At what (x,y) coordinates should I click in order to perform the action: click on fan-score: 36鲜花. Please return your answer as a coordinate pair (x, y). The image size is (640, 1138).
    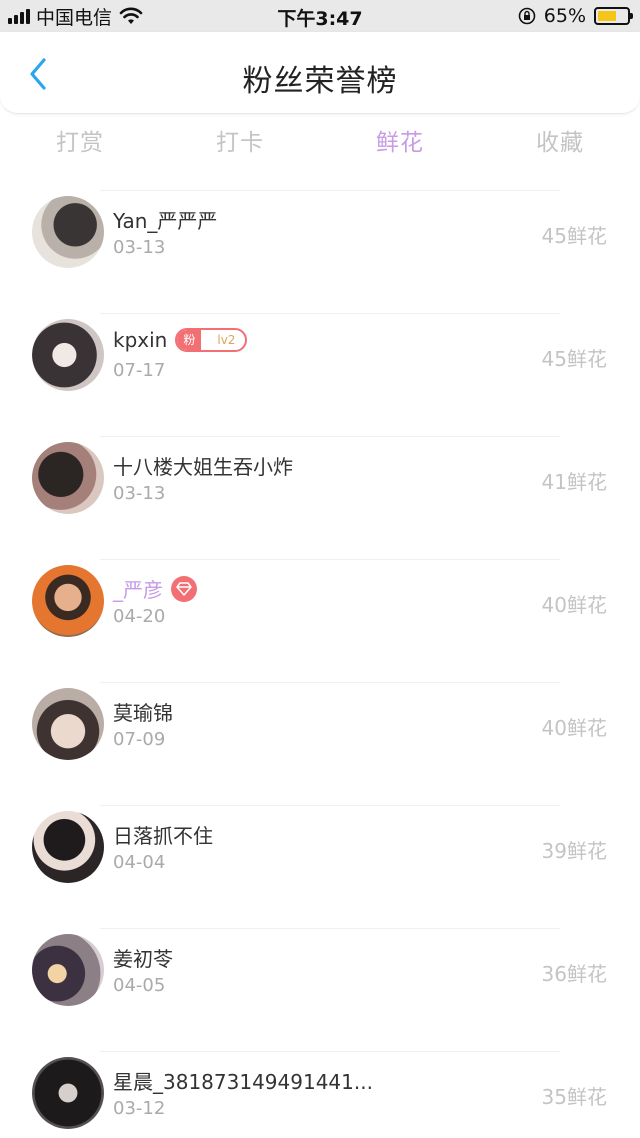
    Looking at the image, I should click on (574, 974).